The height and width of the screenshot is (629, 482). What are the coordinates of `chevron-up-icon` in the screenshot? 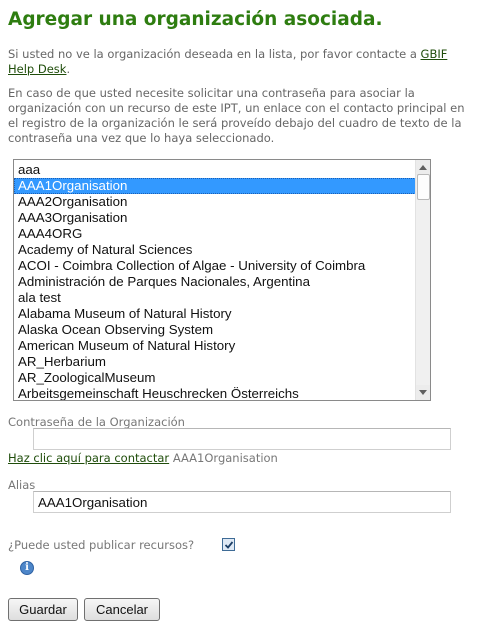 It's located at (423, 167).